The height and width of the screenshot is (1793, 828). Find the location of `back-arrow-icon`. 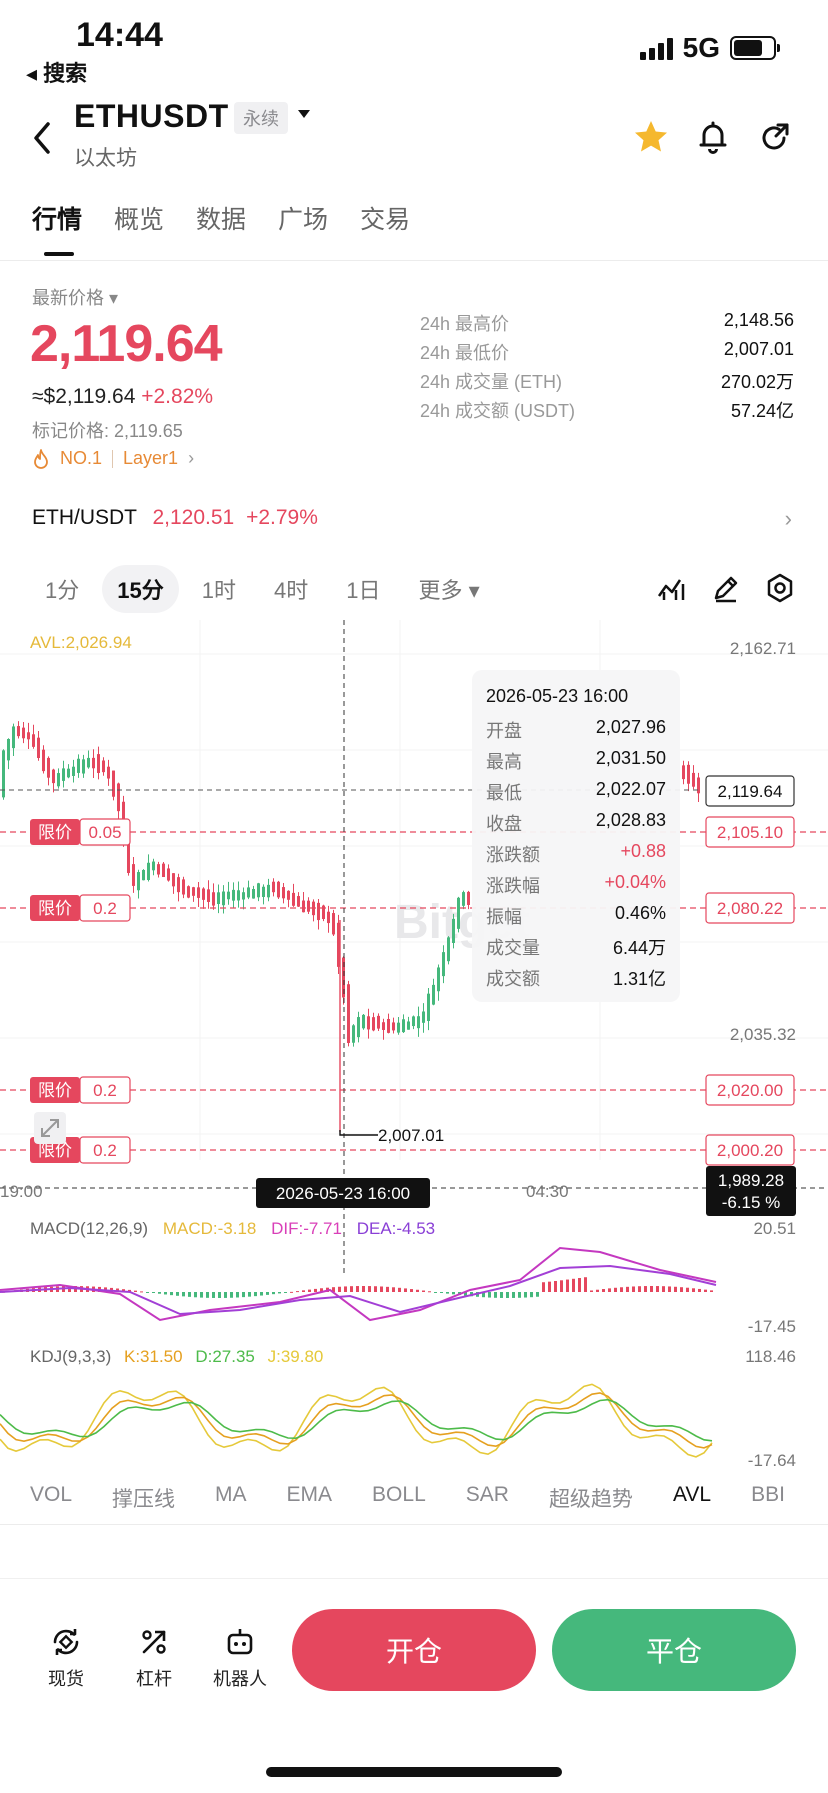

back-arrow-icon is located at coordinates (43, 138).